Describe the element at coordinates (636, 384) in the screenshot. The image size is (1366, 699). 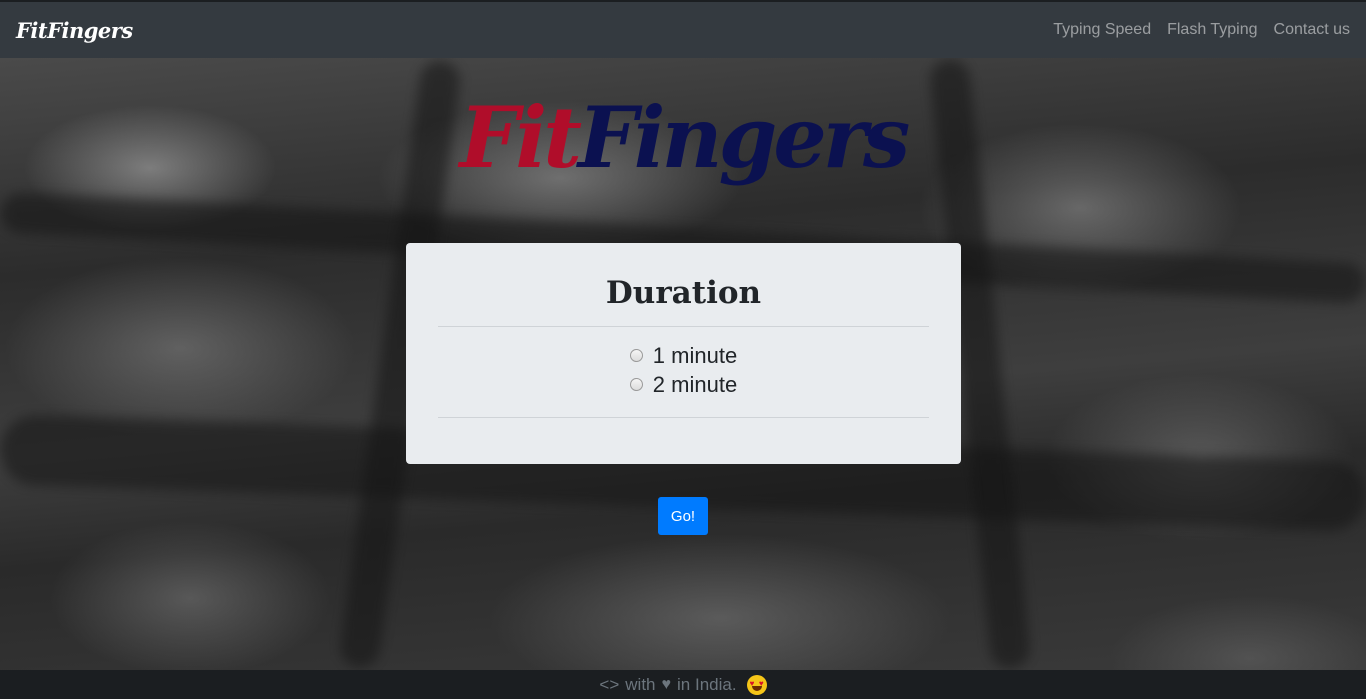
I see `radio-2-minute` at that location.